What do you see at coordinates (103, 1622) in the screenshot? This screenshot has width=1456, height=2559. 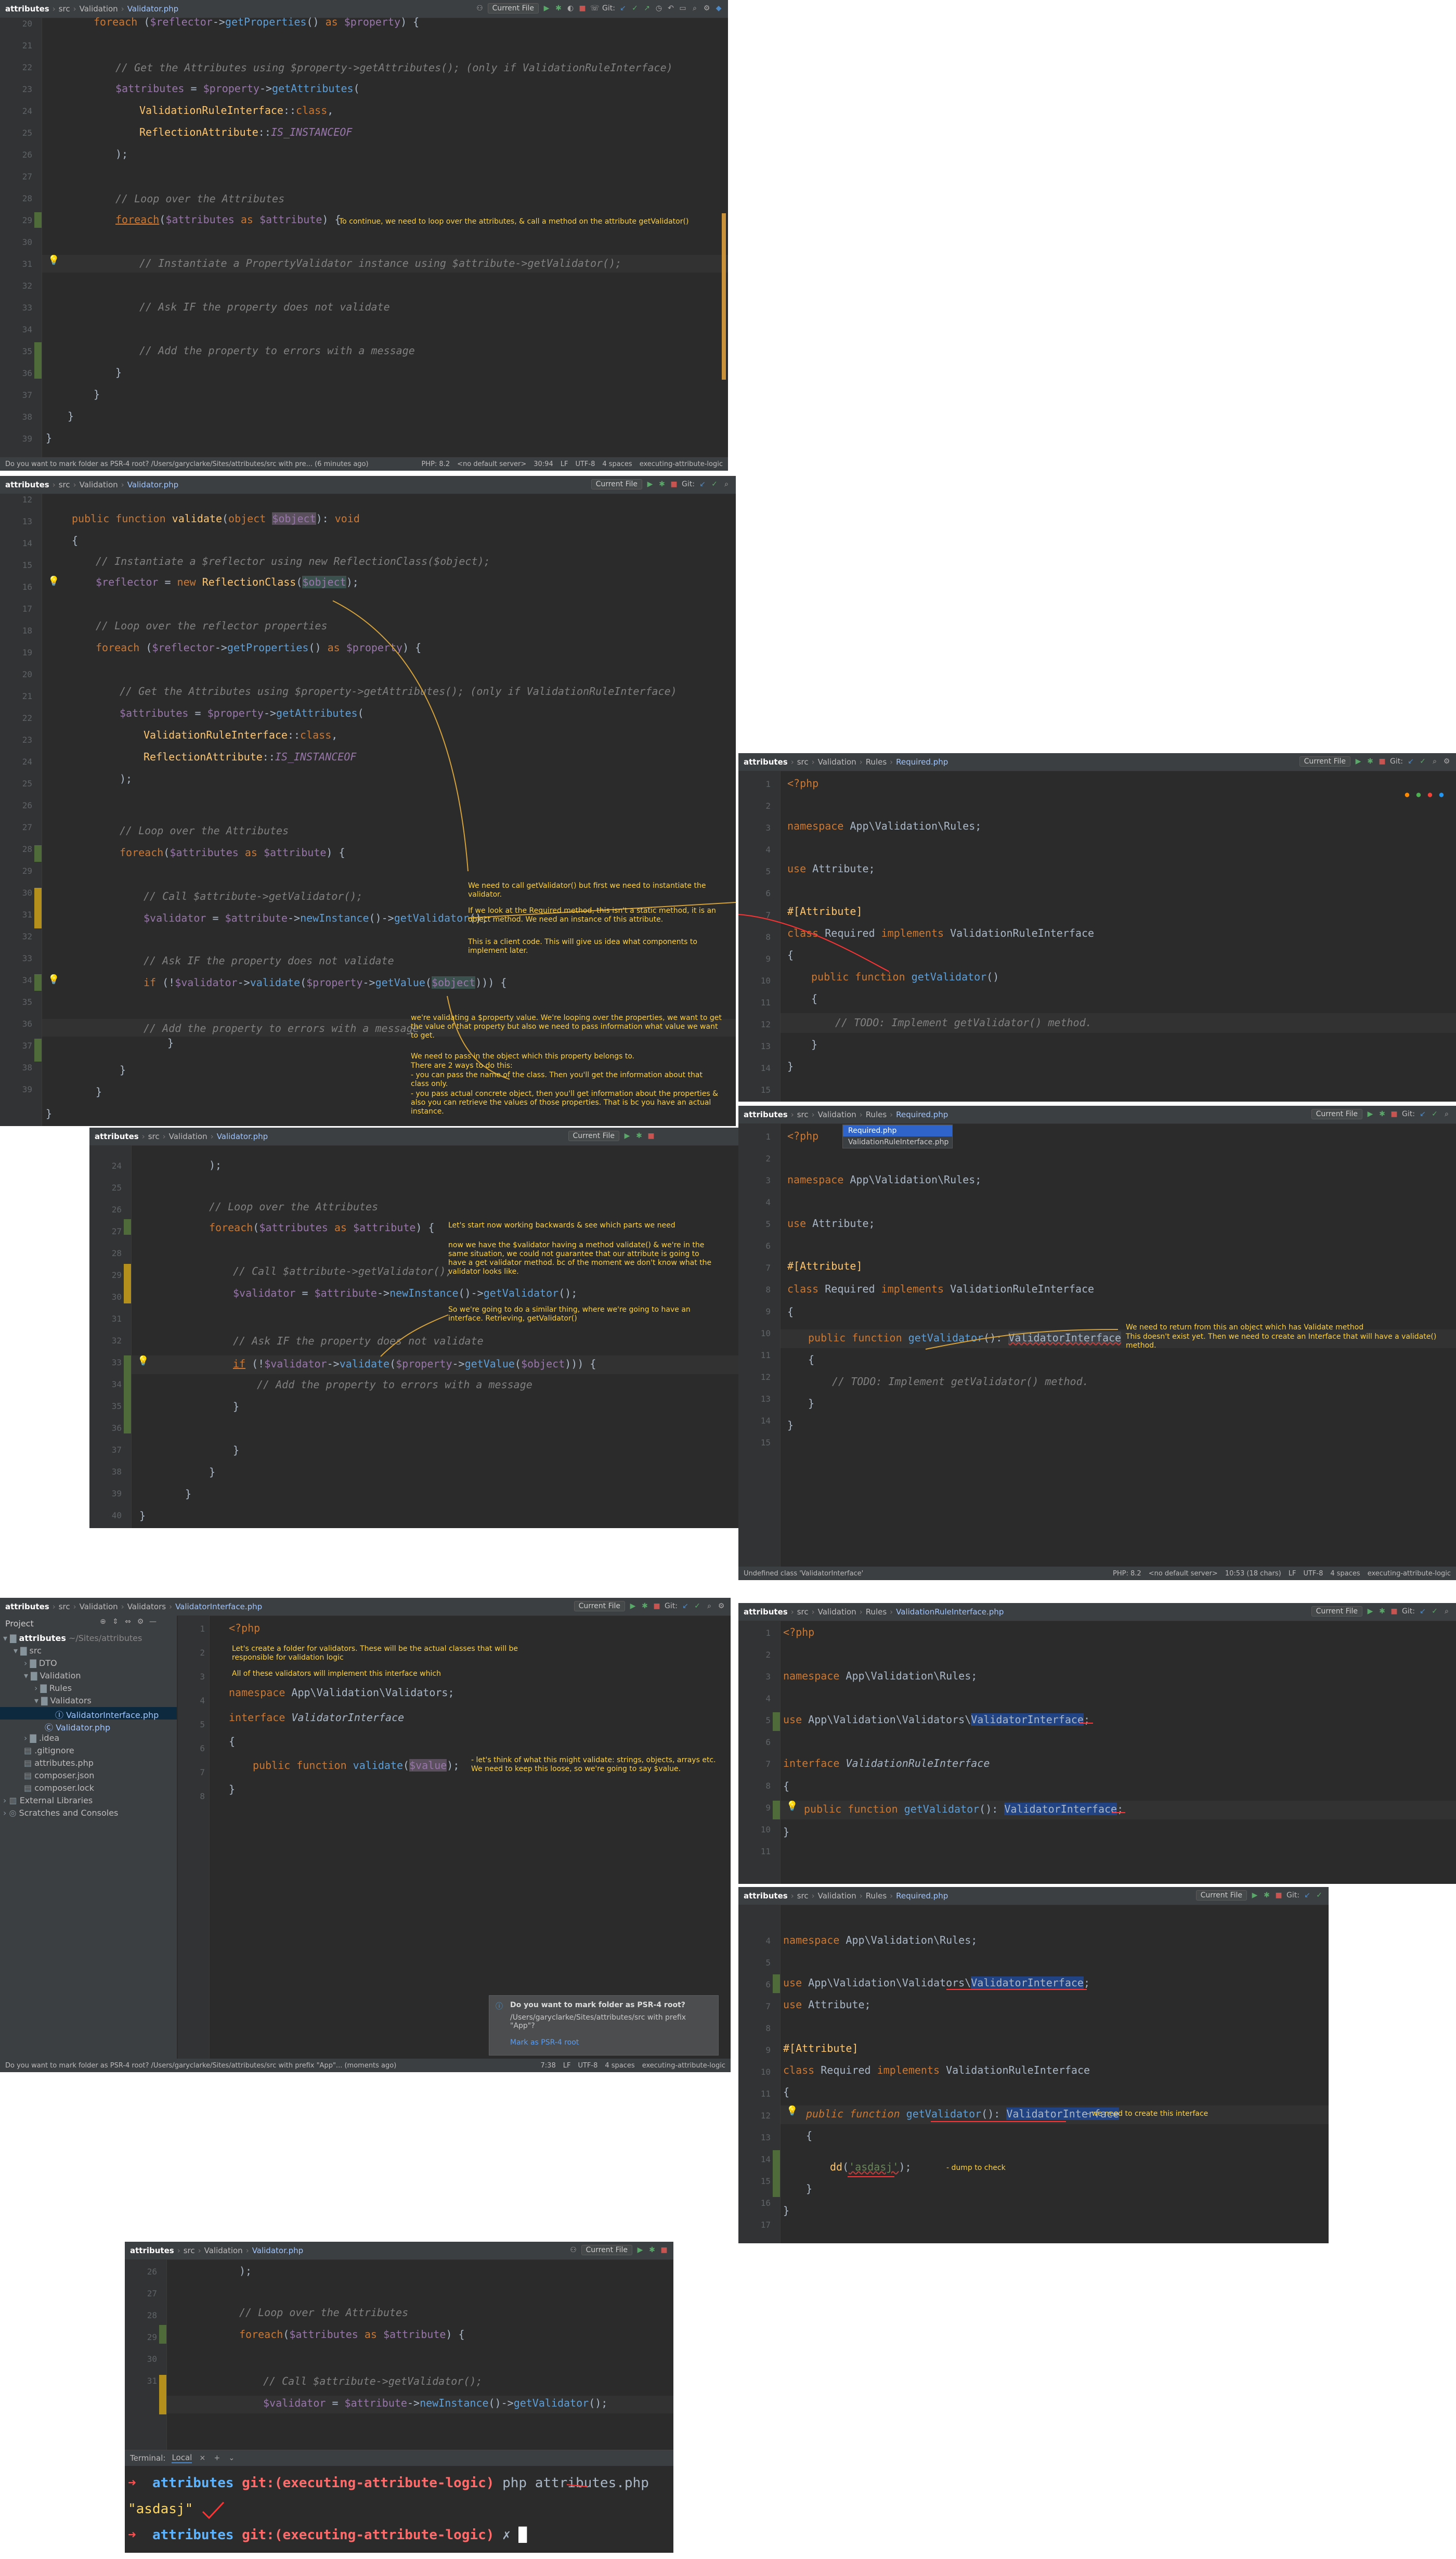 I see `locate-icon: ⊕` at bounding box center [103, 1622].